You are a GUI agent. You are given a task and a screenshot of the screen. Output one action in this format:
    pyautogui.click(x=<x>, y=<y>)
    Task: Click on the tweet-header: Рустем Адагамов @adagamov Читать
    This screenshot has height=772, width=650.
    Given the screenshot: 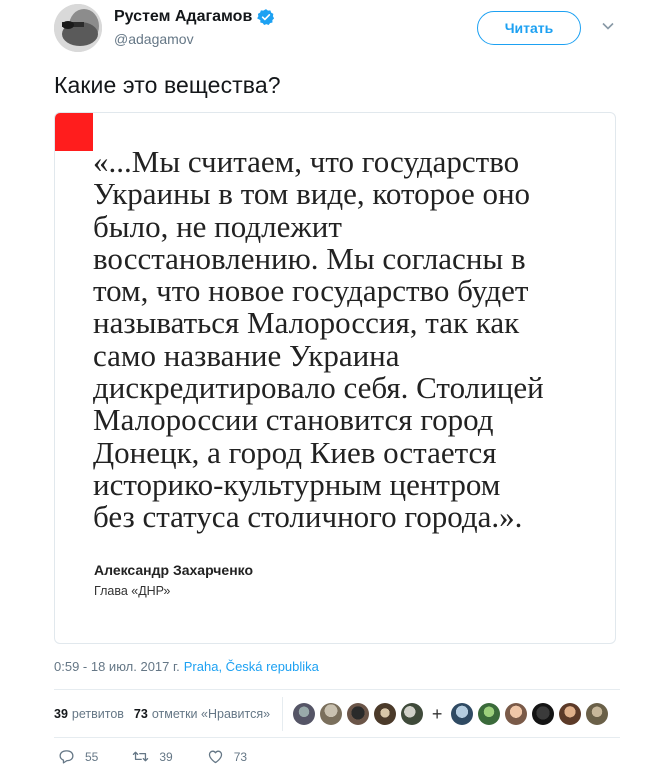 What is the action you would take?
    pyautogui.click(x=339, y=29)
    